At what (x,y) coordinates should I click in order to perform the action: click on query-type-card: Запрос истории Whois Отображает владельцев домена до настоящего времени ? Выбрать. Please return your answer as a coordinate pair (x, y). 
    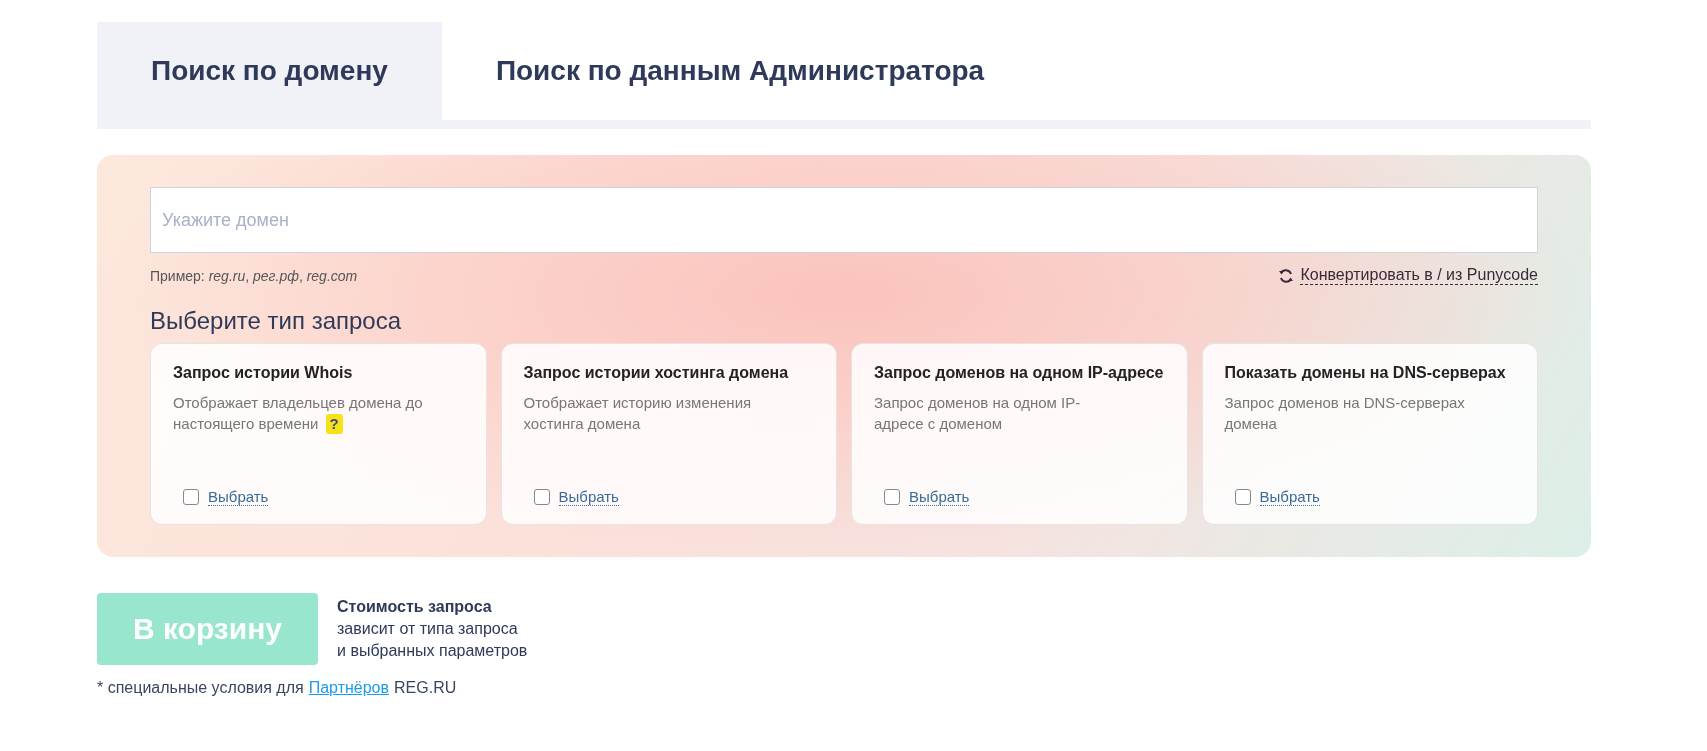
    Looking at the image, I should click on (318, 434).